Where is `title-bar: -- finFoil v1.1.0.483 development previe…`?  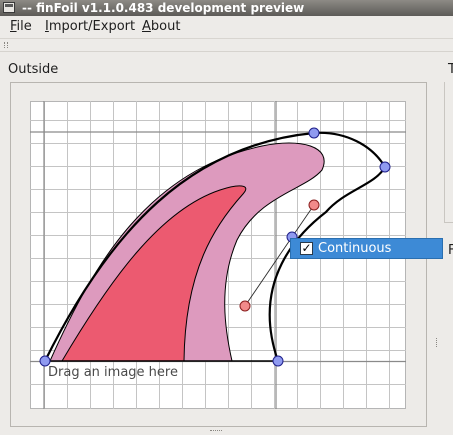
title-bar: -- finFoil v1.1.0.483 development previe… is located at coordinates (226, 8).